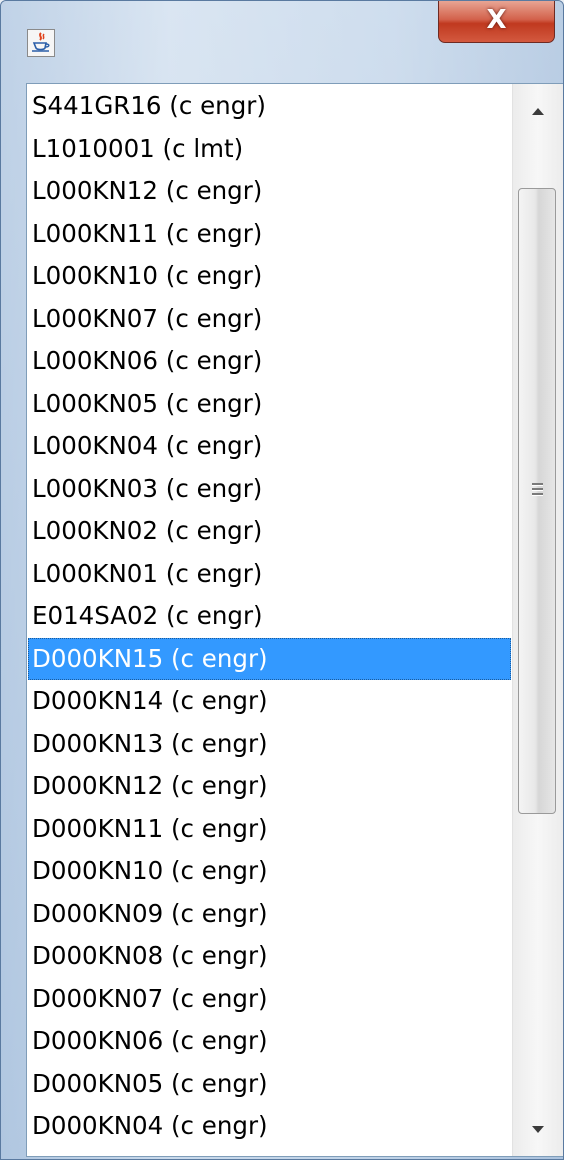 This screenshot has width=564, height=1160. I want to click on list-item: L000KN04 (c engr), so click(269, 446).